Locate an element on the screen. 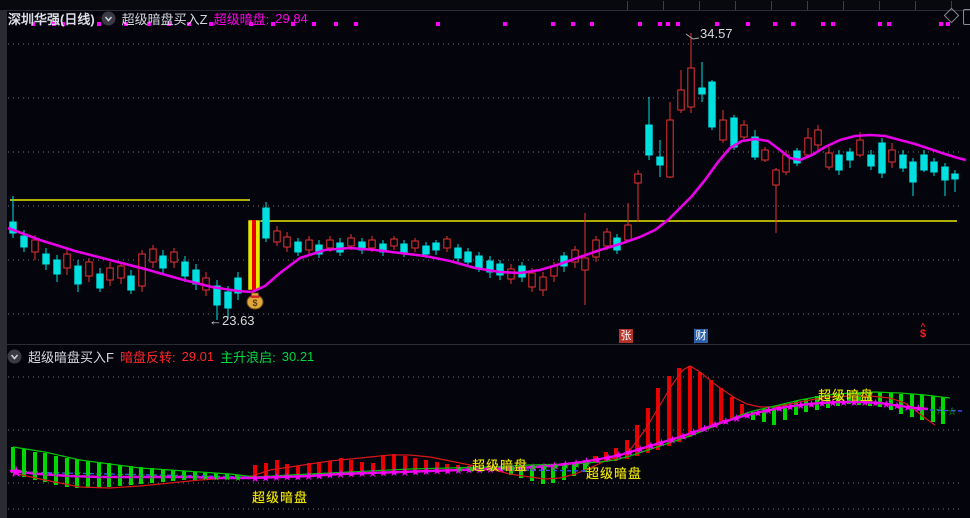 This screenshot has width=970, height=518. top-indicator-value-label: 超级暗盘: is located at coordinates (241, 19).